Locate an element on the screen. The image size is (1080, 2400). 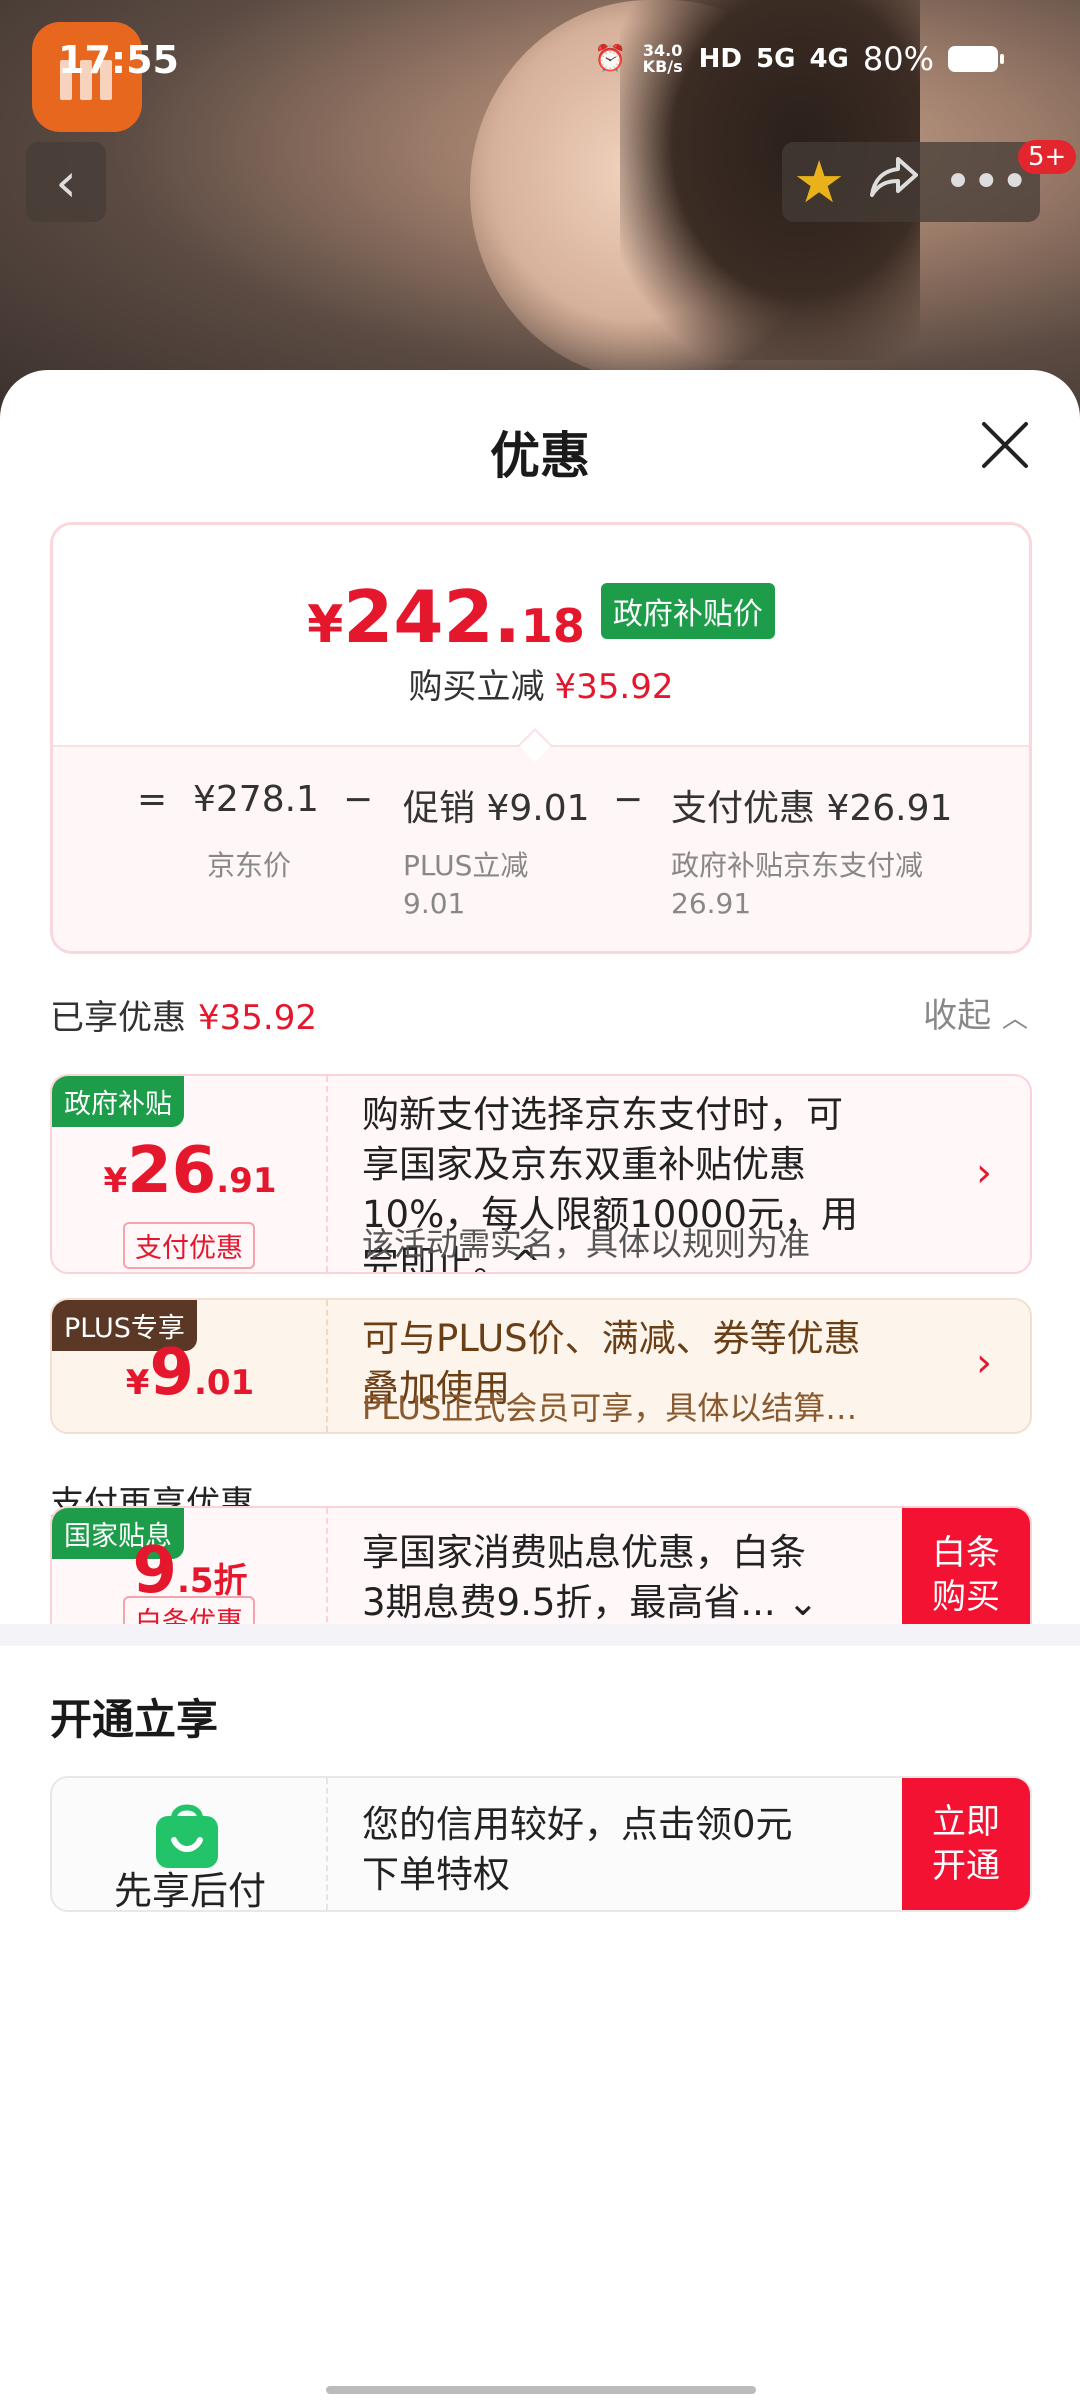
gov-subsidy-tag: 政府补贴 is located at coordinates (118, 1101).